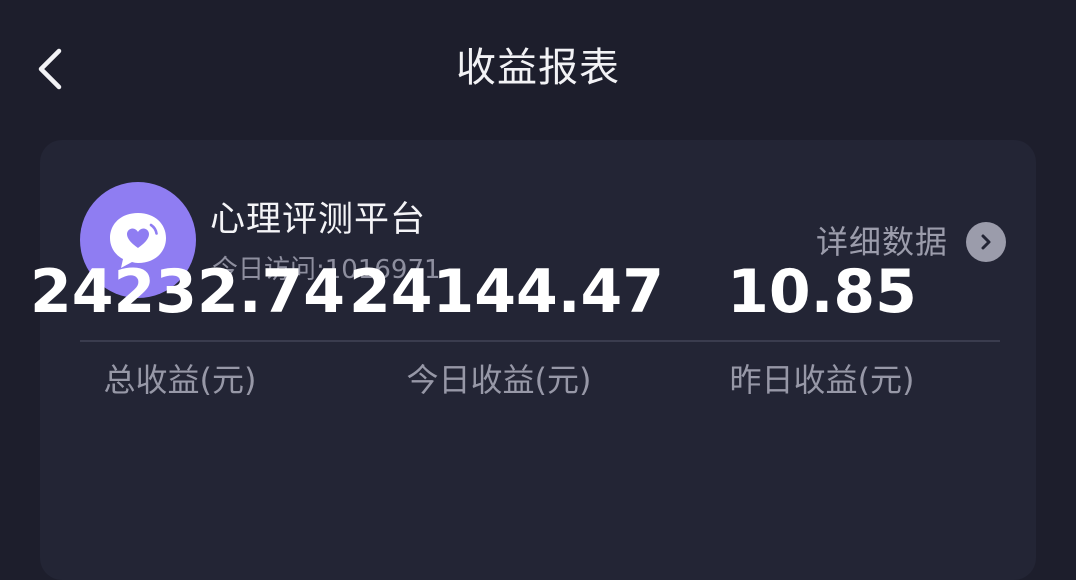 This screenshot has height=580, width=1076. Describe the element at coordinates (822, 380) in the screenshot. I see `stat-label: 昨日收益(元)` at that location.